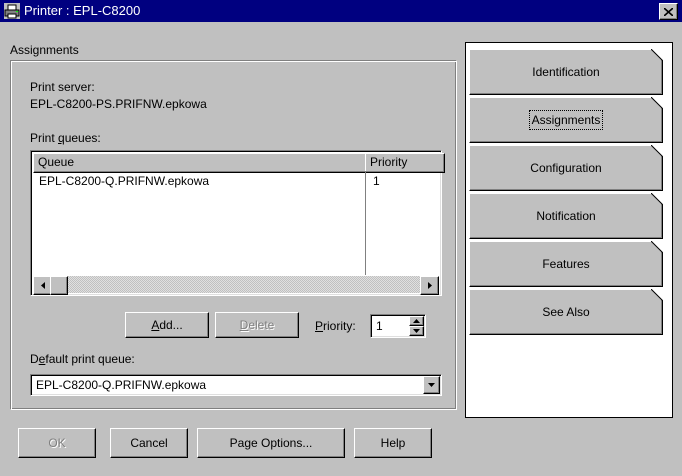  I want to click on title-bar: Printer : EPL-C8200, so click(341, 11).